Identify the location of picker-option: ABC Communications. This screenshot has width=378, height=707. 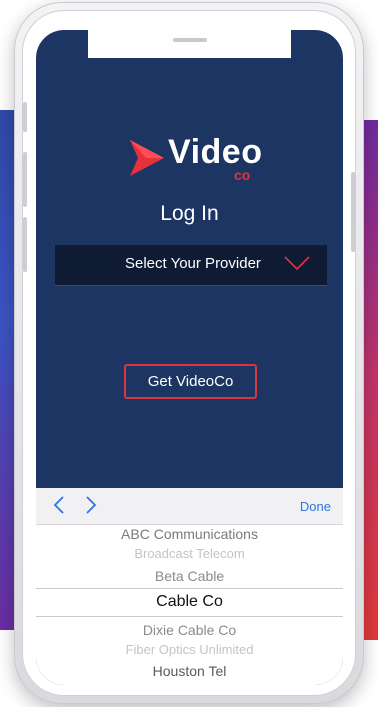
(189, 534).